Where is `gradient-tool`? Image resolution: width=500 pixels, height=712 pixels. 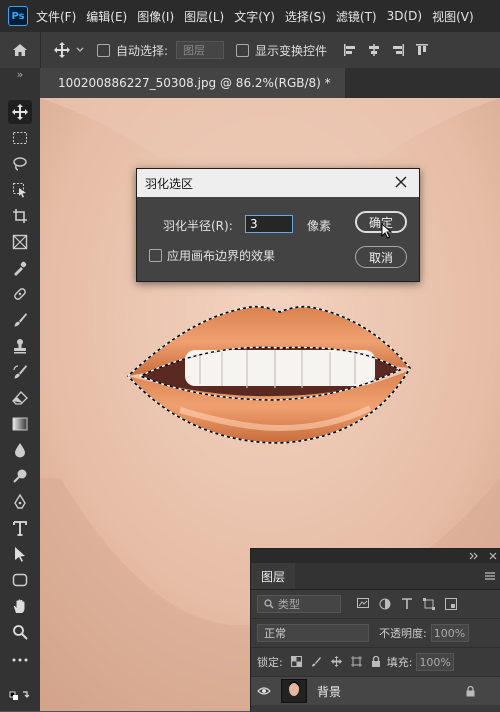
gradient-tool is located at coordinates (20, 424).